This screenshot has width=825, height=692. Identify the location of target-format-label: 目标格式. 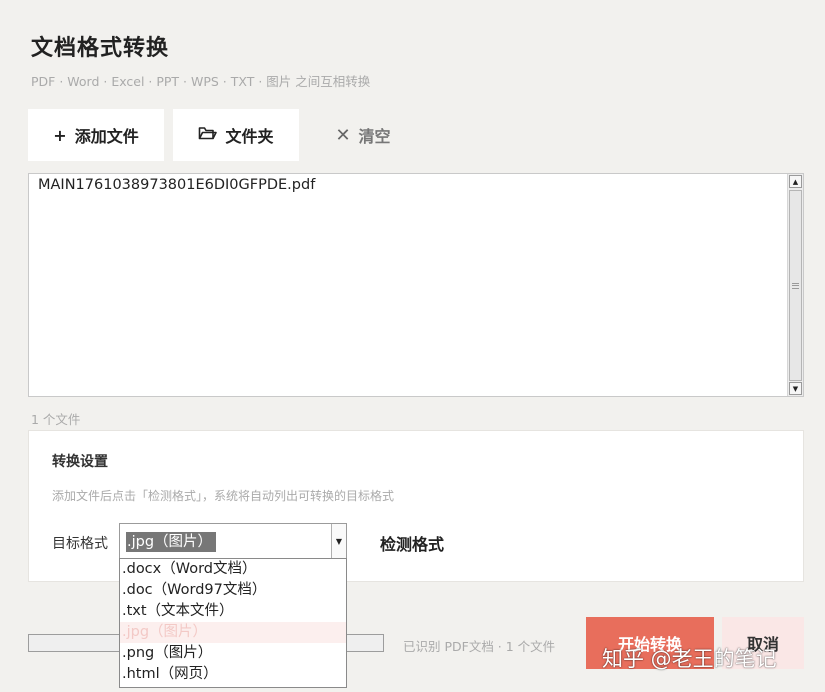
(80, 544).